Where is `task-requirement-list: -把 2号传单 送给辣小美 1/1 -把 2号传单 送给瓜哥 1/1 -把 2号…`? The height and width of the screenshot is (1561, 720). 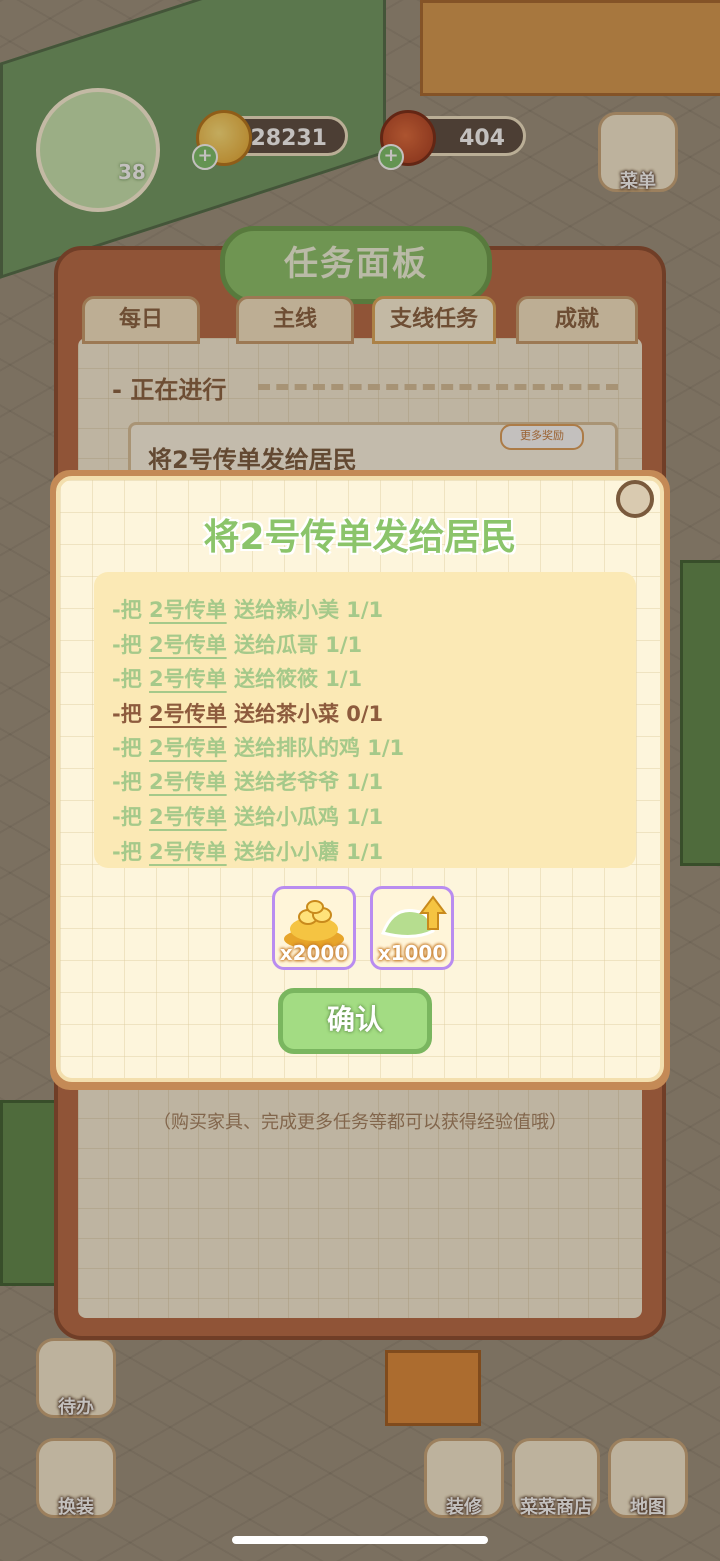 task-requirement-list: -把 2号传单 送给辣小美 1/1 -把 2号传单 送给瓜哥 1/1 -把 2号… is located at coordinates (365, 720).